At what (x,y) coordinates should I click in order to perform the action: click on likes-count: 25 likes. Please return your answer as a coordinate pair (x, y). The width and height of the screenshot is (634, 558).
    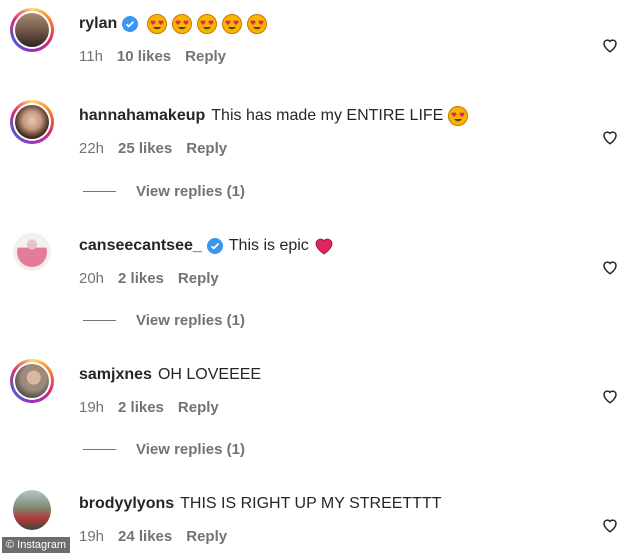
    Looking at the image, I should click on (145, 148).